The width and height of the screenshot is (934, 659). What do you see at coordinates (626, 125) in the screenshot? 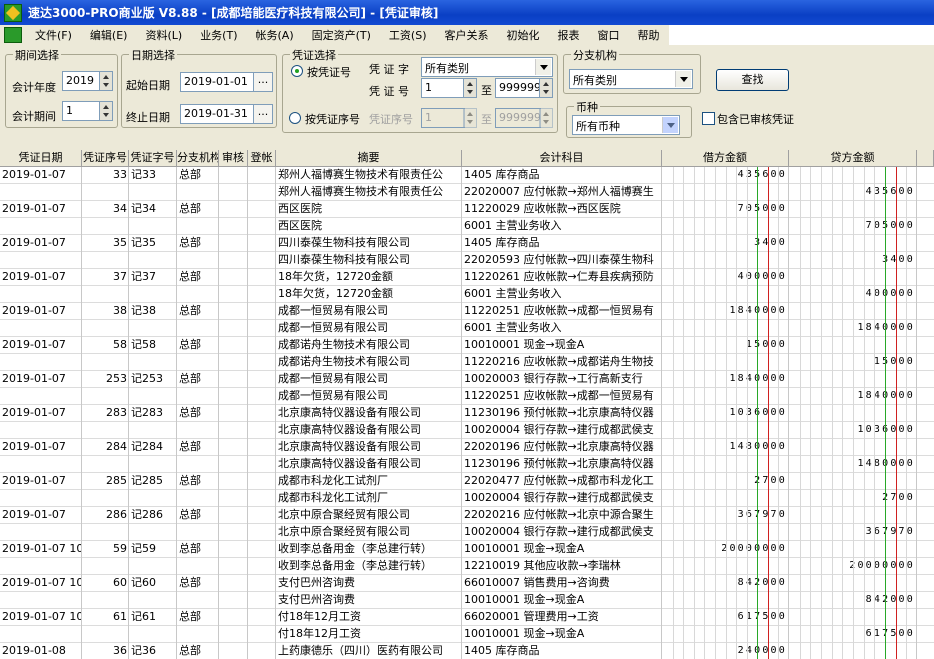
I see `currency-select: 所有币种` at bounding box center [626, 125].